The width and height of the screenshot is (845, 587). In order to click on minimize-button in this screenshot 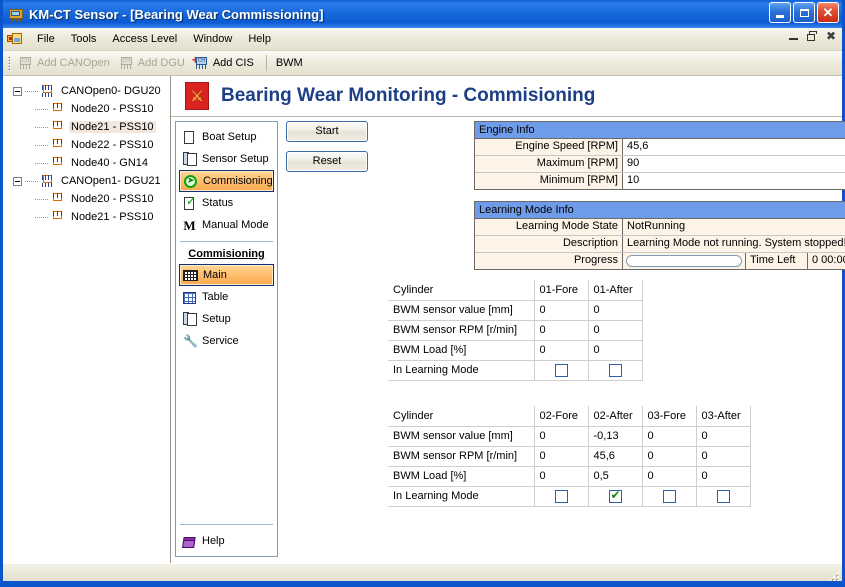, I will do `click(780, 12)`.